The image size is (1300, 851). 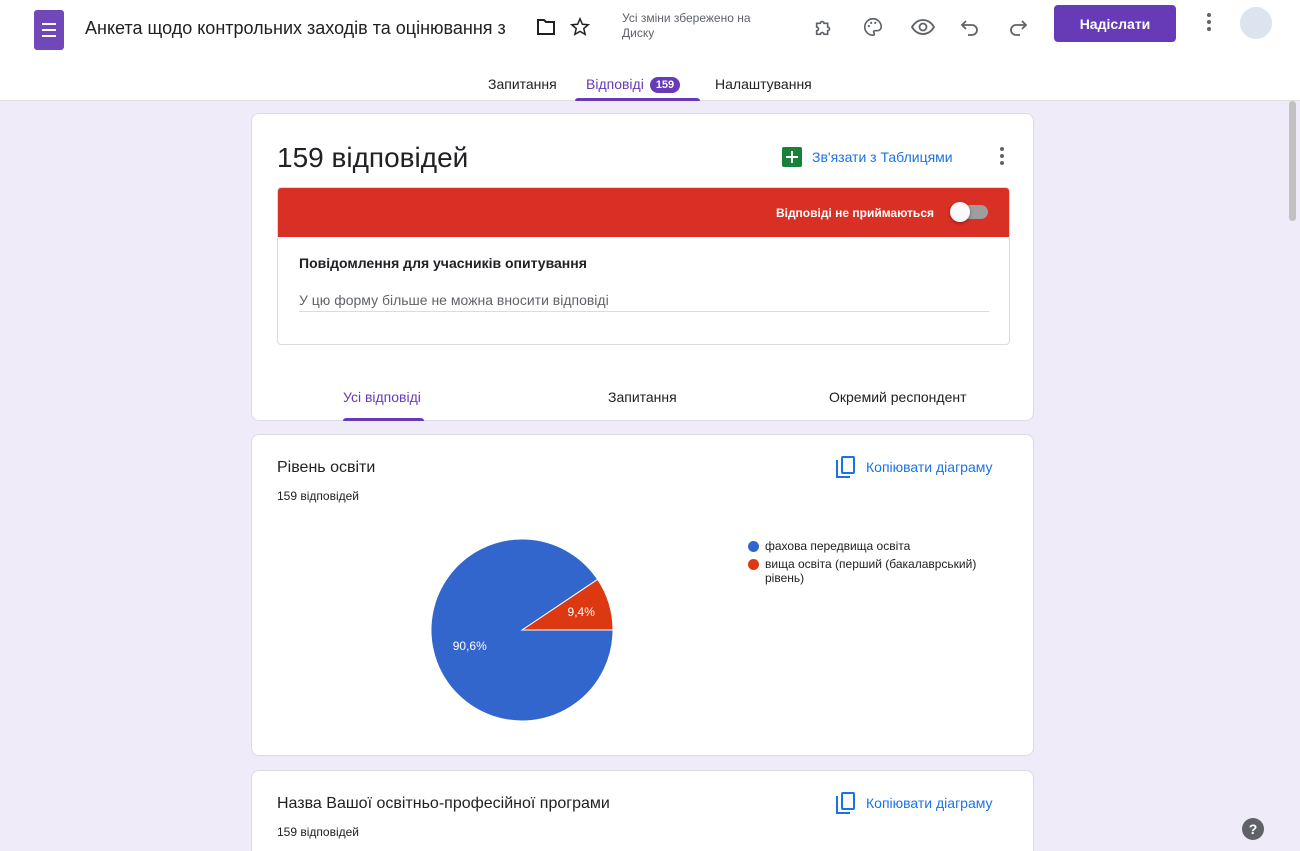 I want to click on addon-puzzle-icon, so click(x=824, y=27).